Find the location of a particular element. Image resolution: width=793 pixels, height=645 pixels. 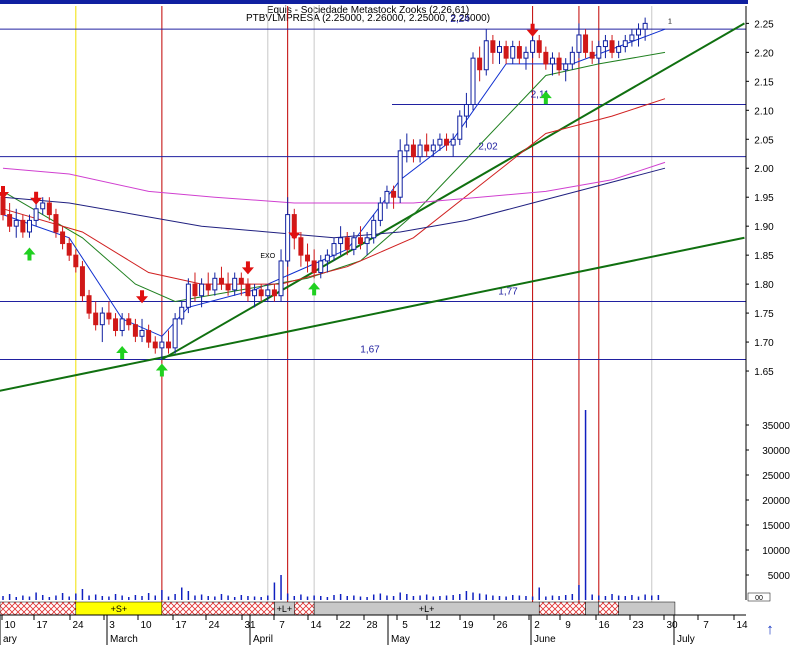

volume-tick-label: 10000 is located at coordinates (776, 551).